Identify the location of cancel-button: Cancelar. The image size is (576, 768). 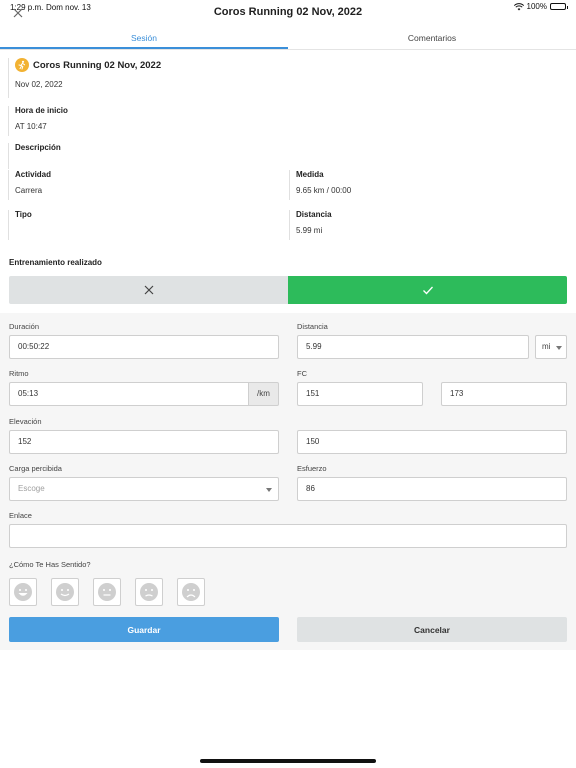
(432, 629).